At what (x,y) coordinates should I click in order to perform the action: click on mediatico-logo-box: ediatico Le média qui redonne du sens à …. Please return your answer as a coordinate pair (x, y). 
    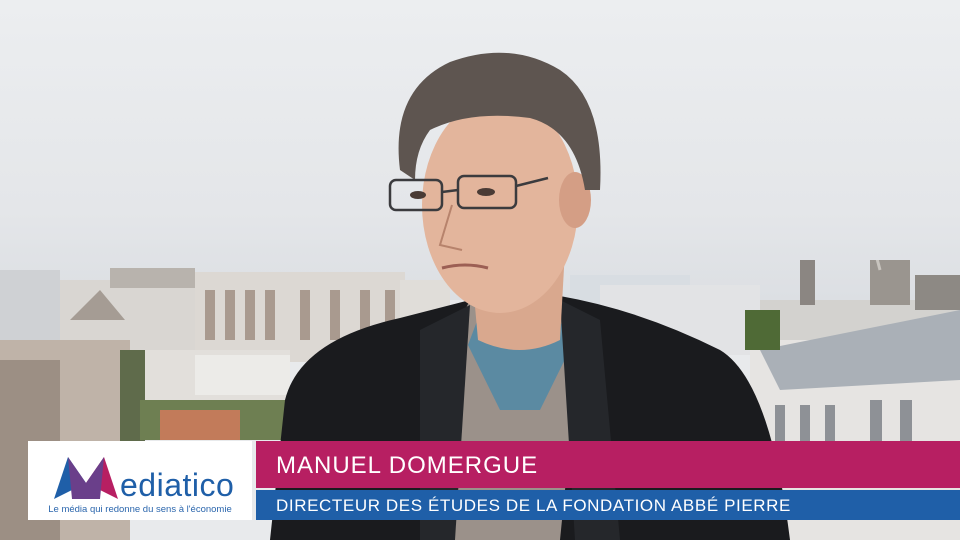
    Looking at the image, I should click on (140, 480).